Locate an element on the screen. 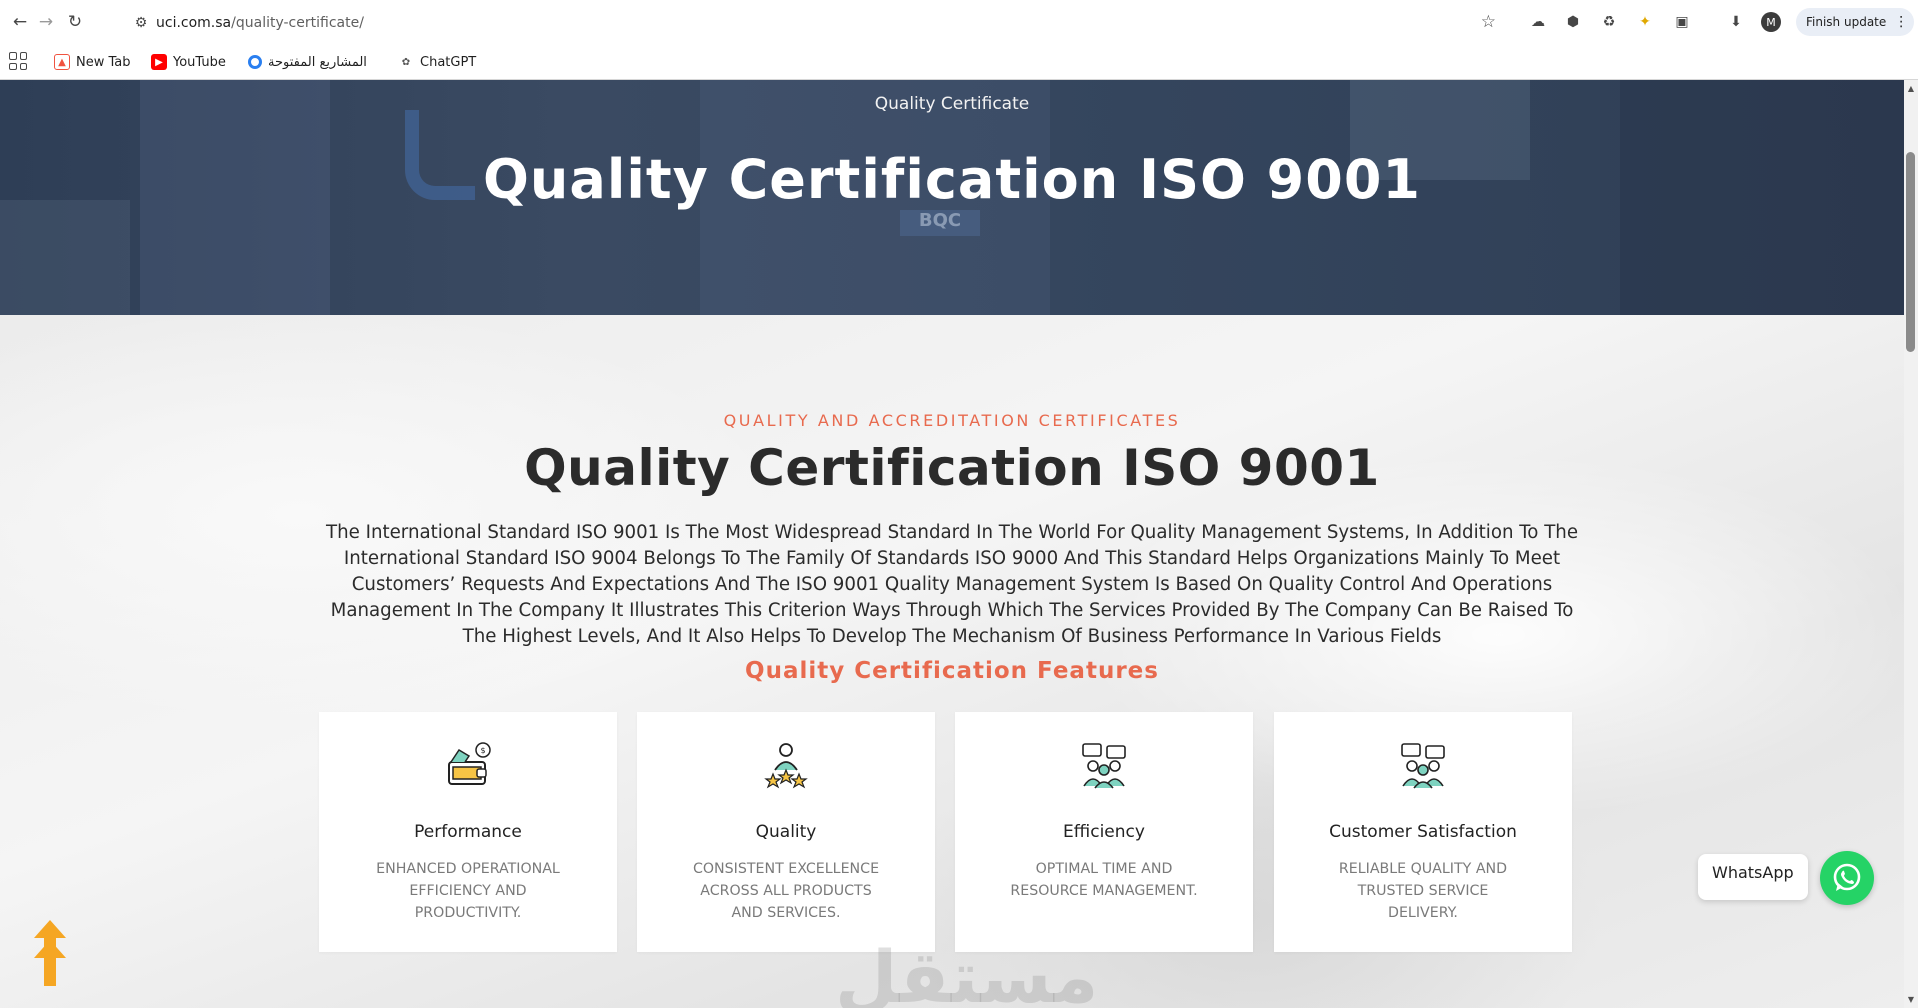  url-path: /quality-certificate/ is located at coordinates (297, 22).